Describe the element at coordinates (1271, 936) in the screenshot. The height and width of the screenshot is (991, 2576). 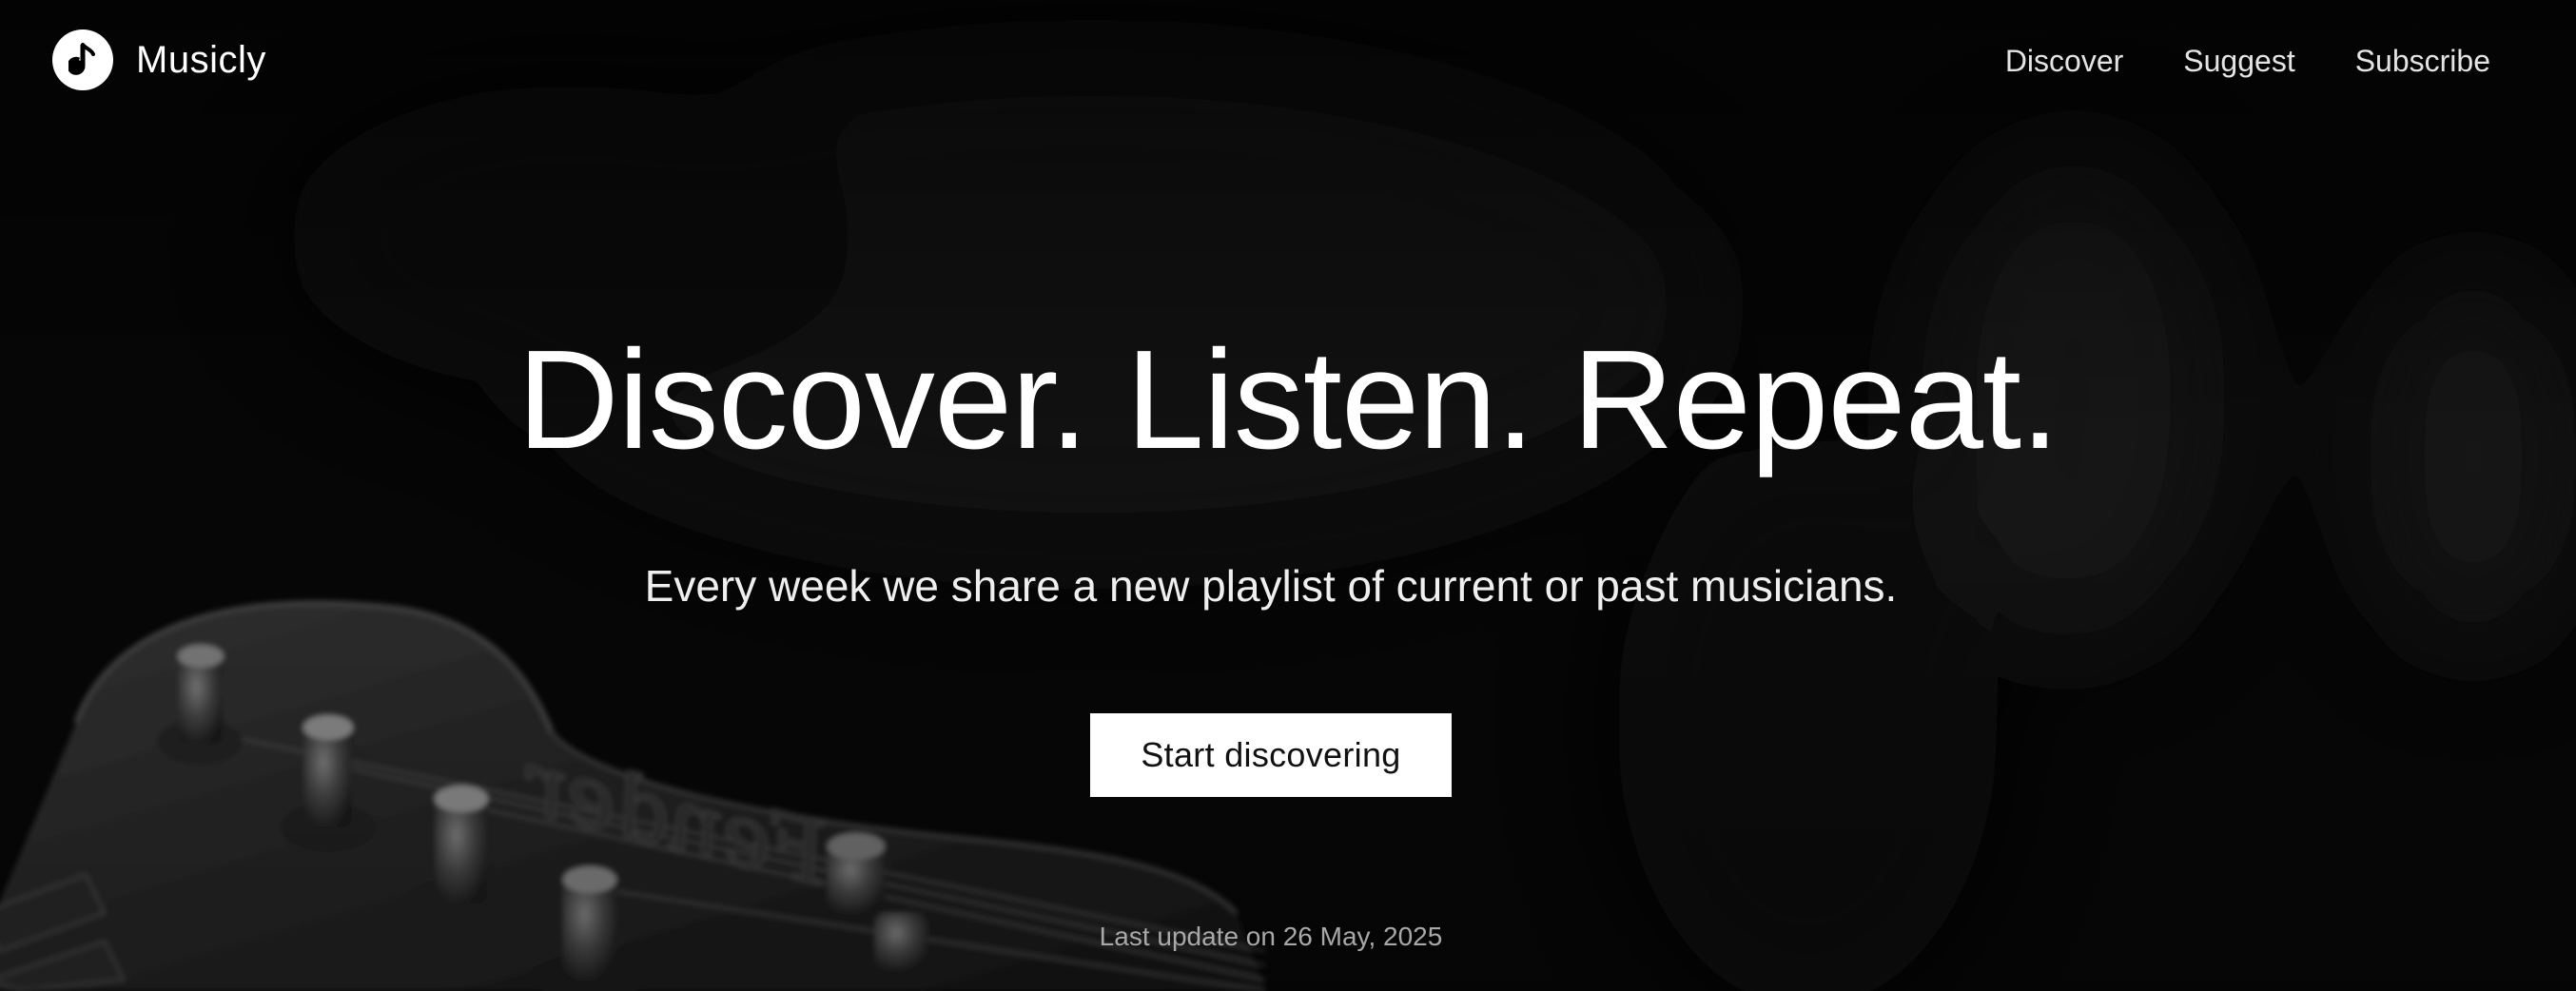
I see `last-update-text: Last update on 26 May, 2025` at that location.